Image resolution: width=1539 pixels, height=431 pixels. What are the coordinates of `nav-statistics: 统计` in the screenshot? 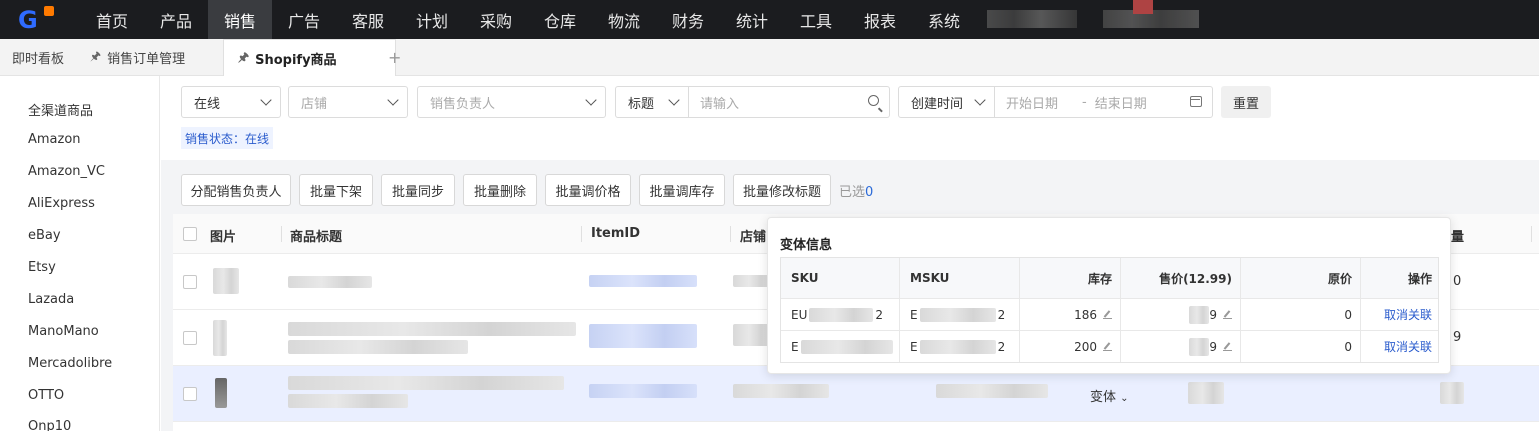 It's located at (752, 19).